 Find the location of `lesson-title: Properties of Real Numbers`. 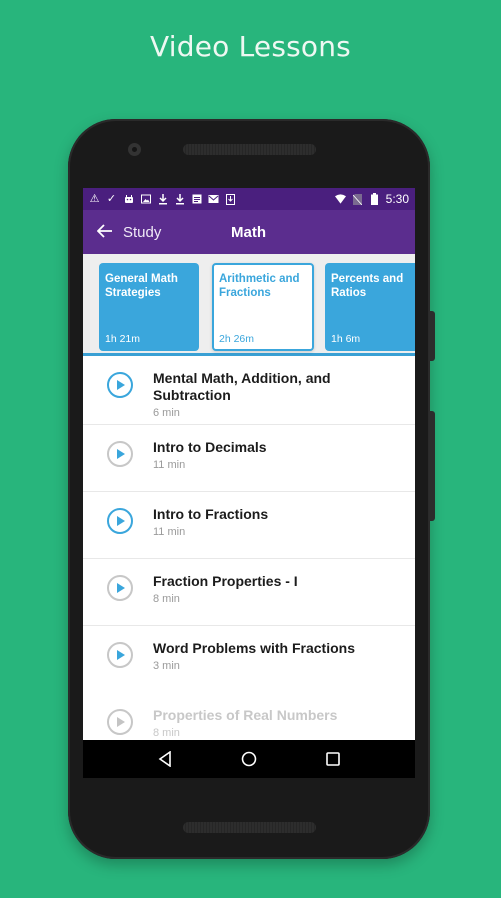

lesson-title: Properties of Real Numbers is located at coordinates (245, 715).